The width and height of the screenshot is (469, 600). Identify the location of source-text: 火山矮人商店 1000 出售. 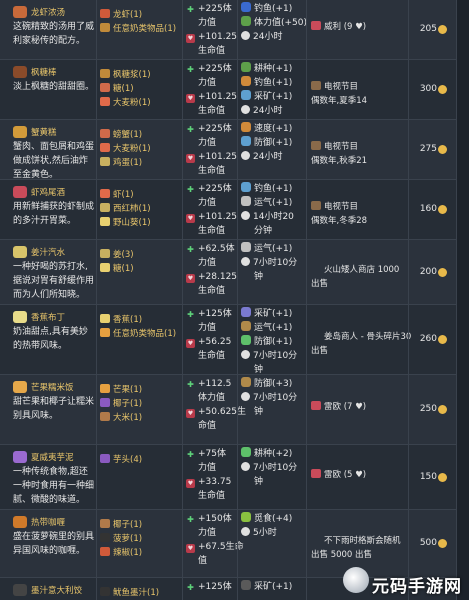
(355, 276).